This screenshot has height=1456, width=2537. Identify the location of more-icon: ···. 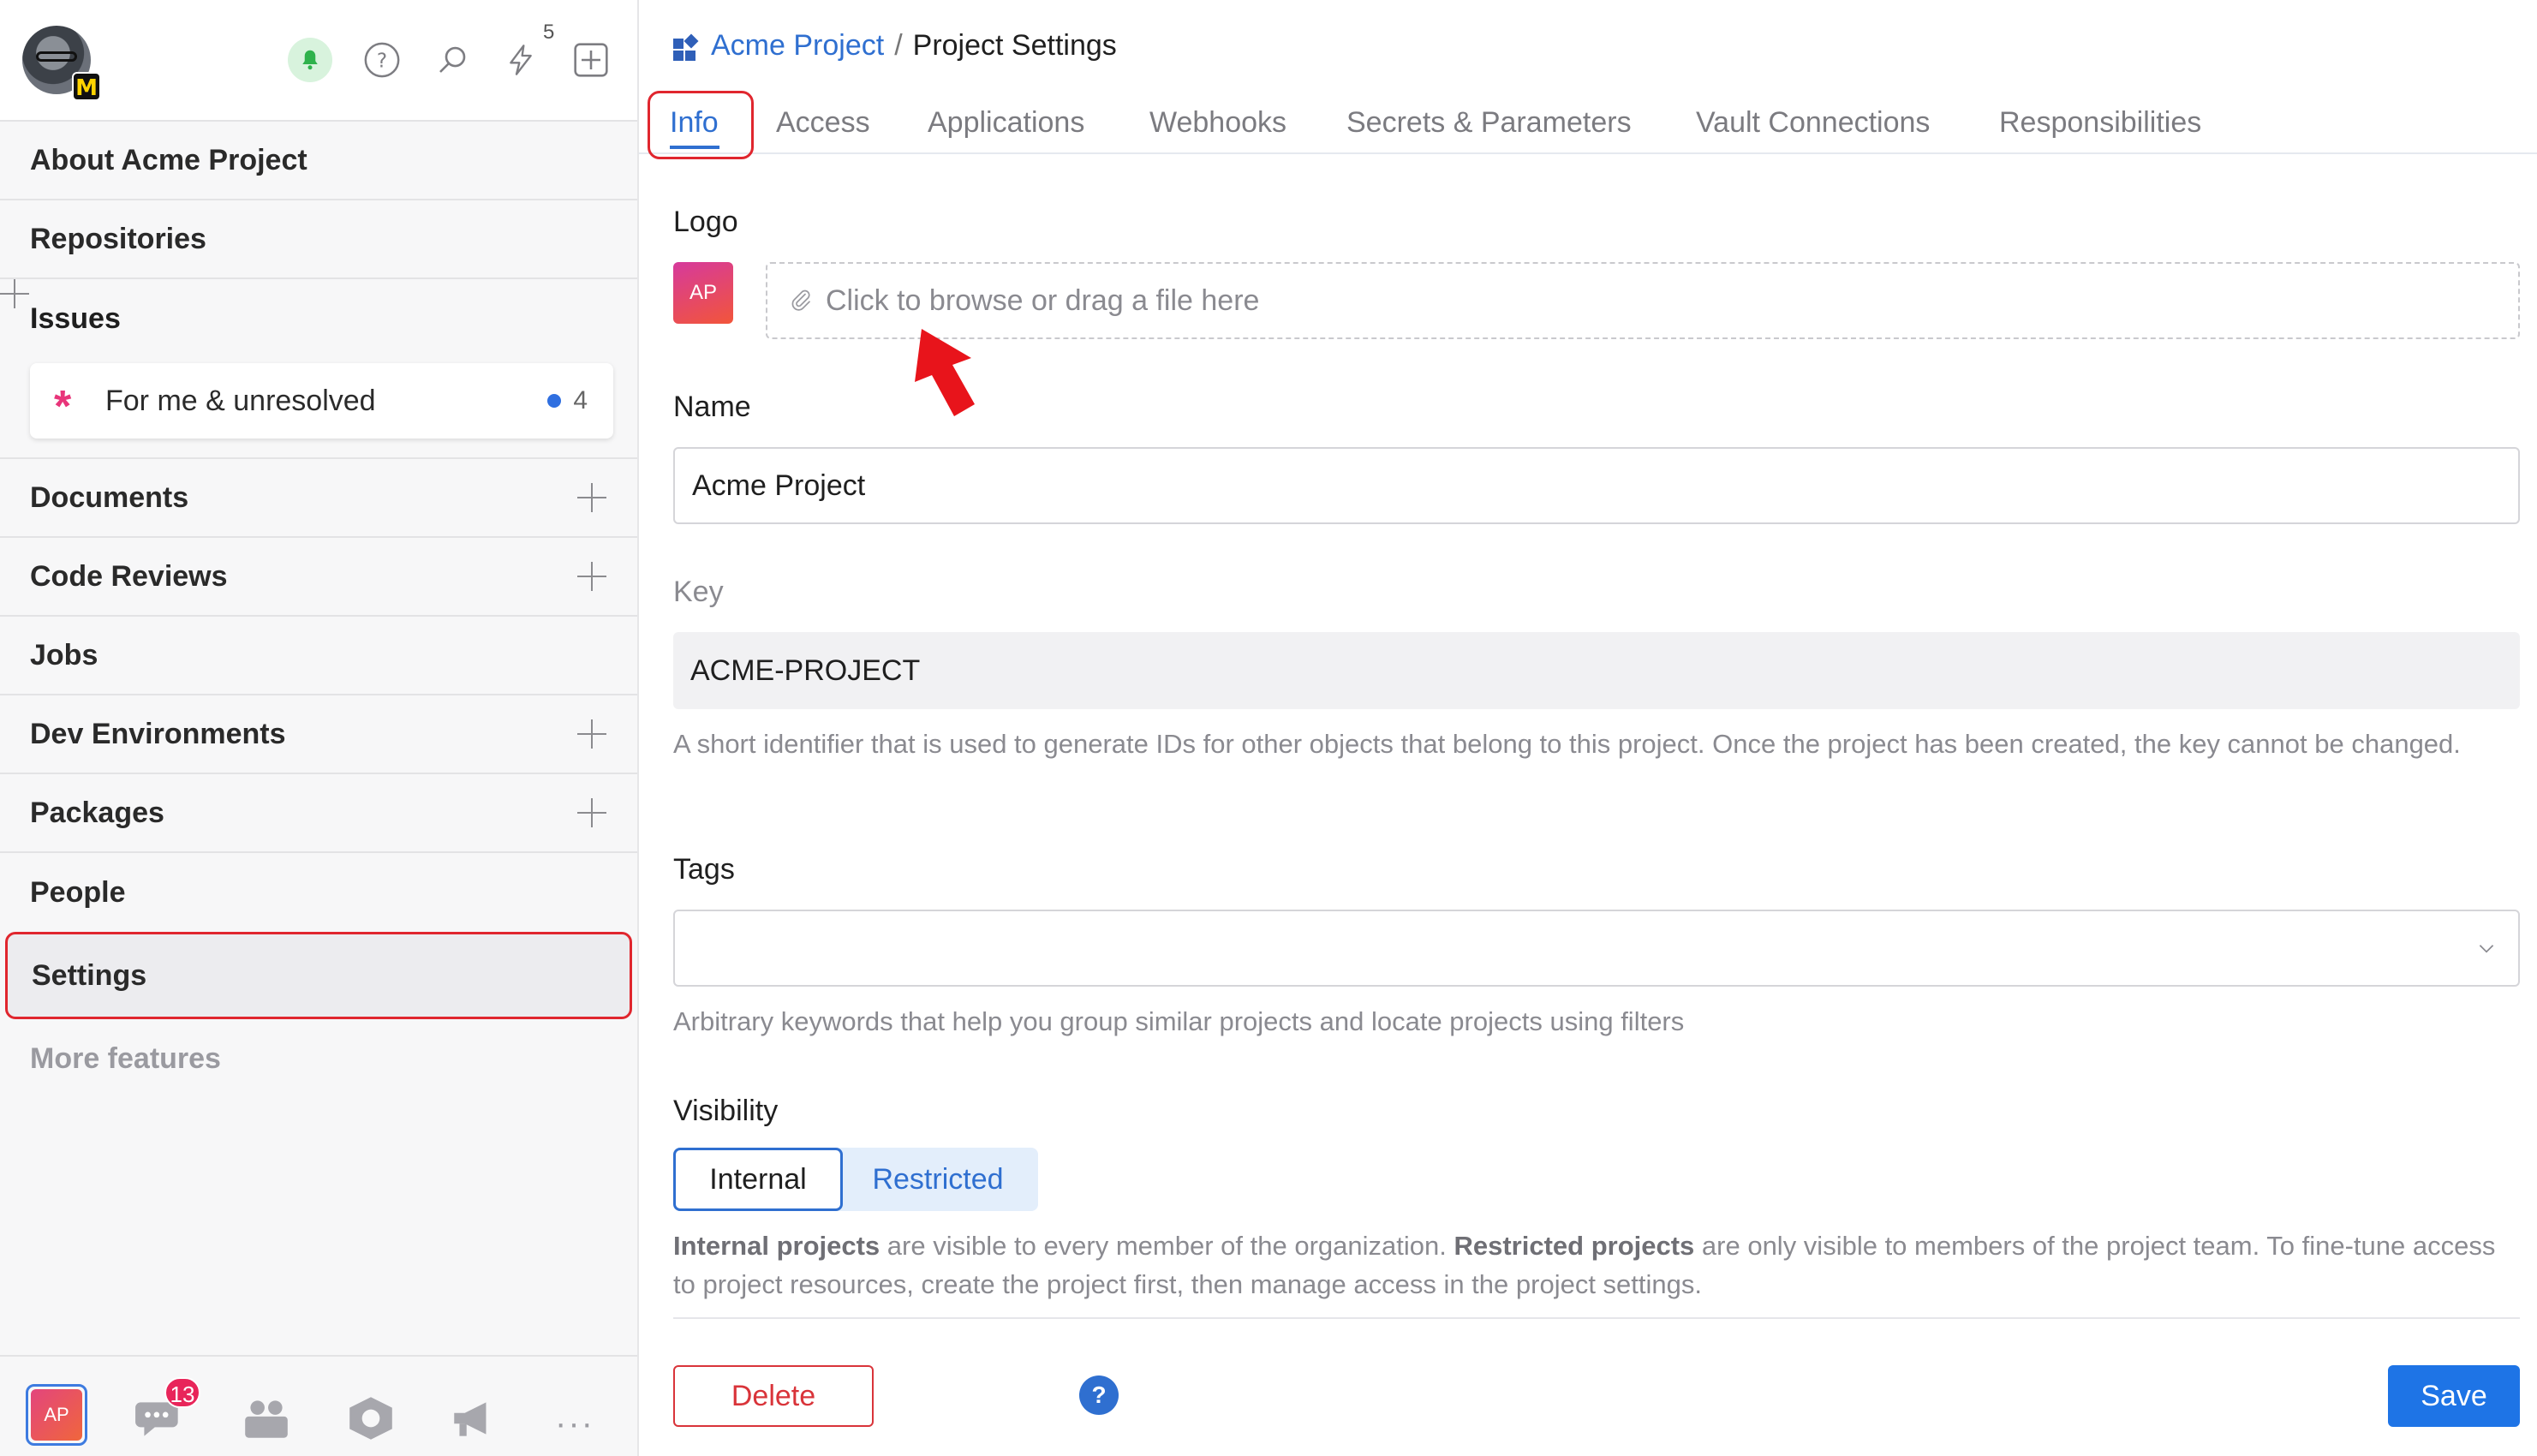
(581, 1429).